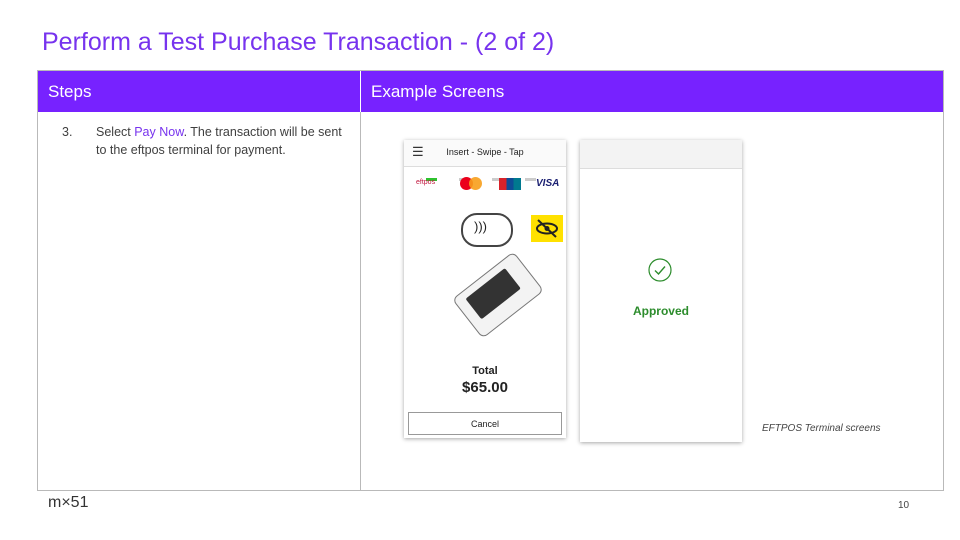 This screenshot has width=960, height=540. What do you see at coordinates (485, 423) in the screenshot?
I see `cancel-button: Cancel` at bounding box center [485, 423].